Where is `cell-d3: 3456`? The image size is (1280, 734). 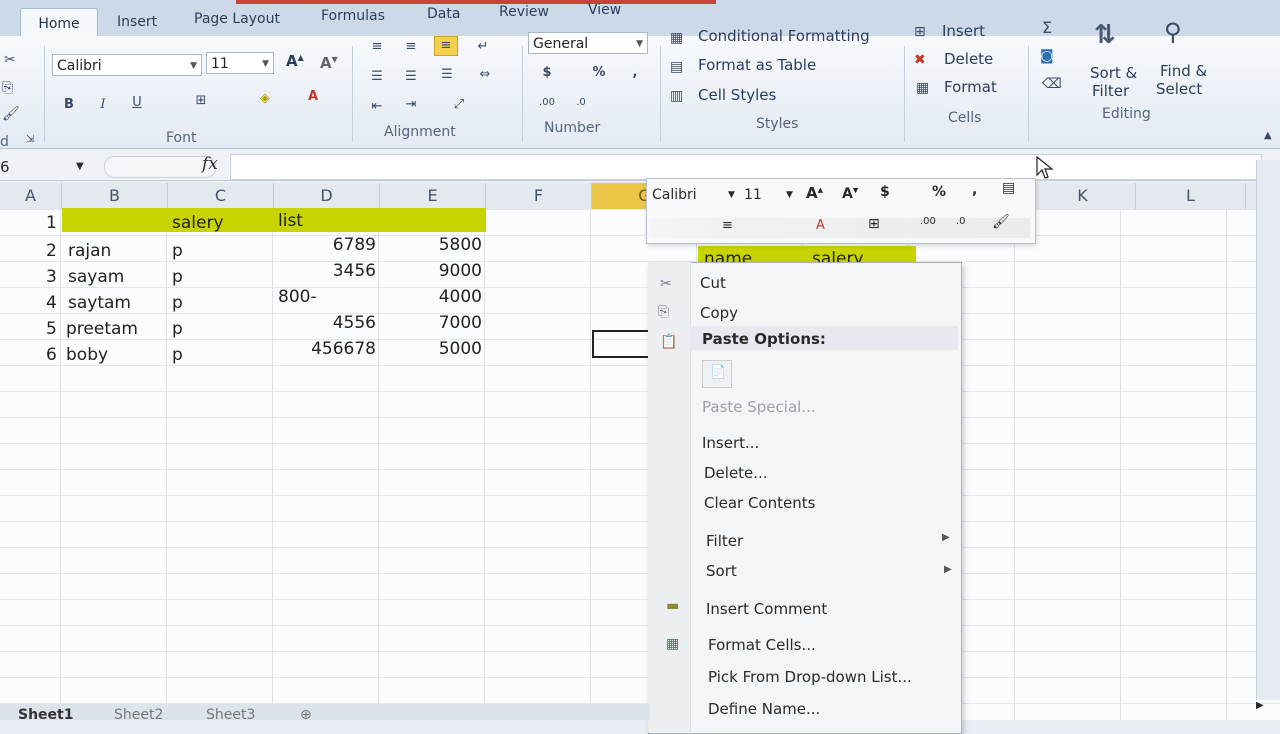 cell-d3: 3456 is located at coordinates (325, 271).